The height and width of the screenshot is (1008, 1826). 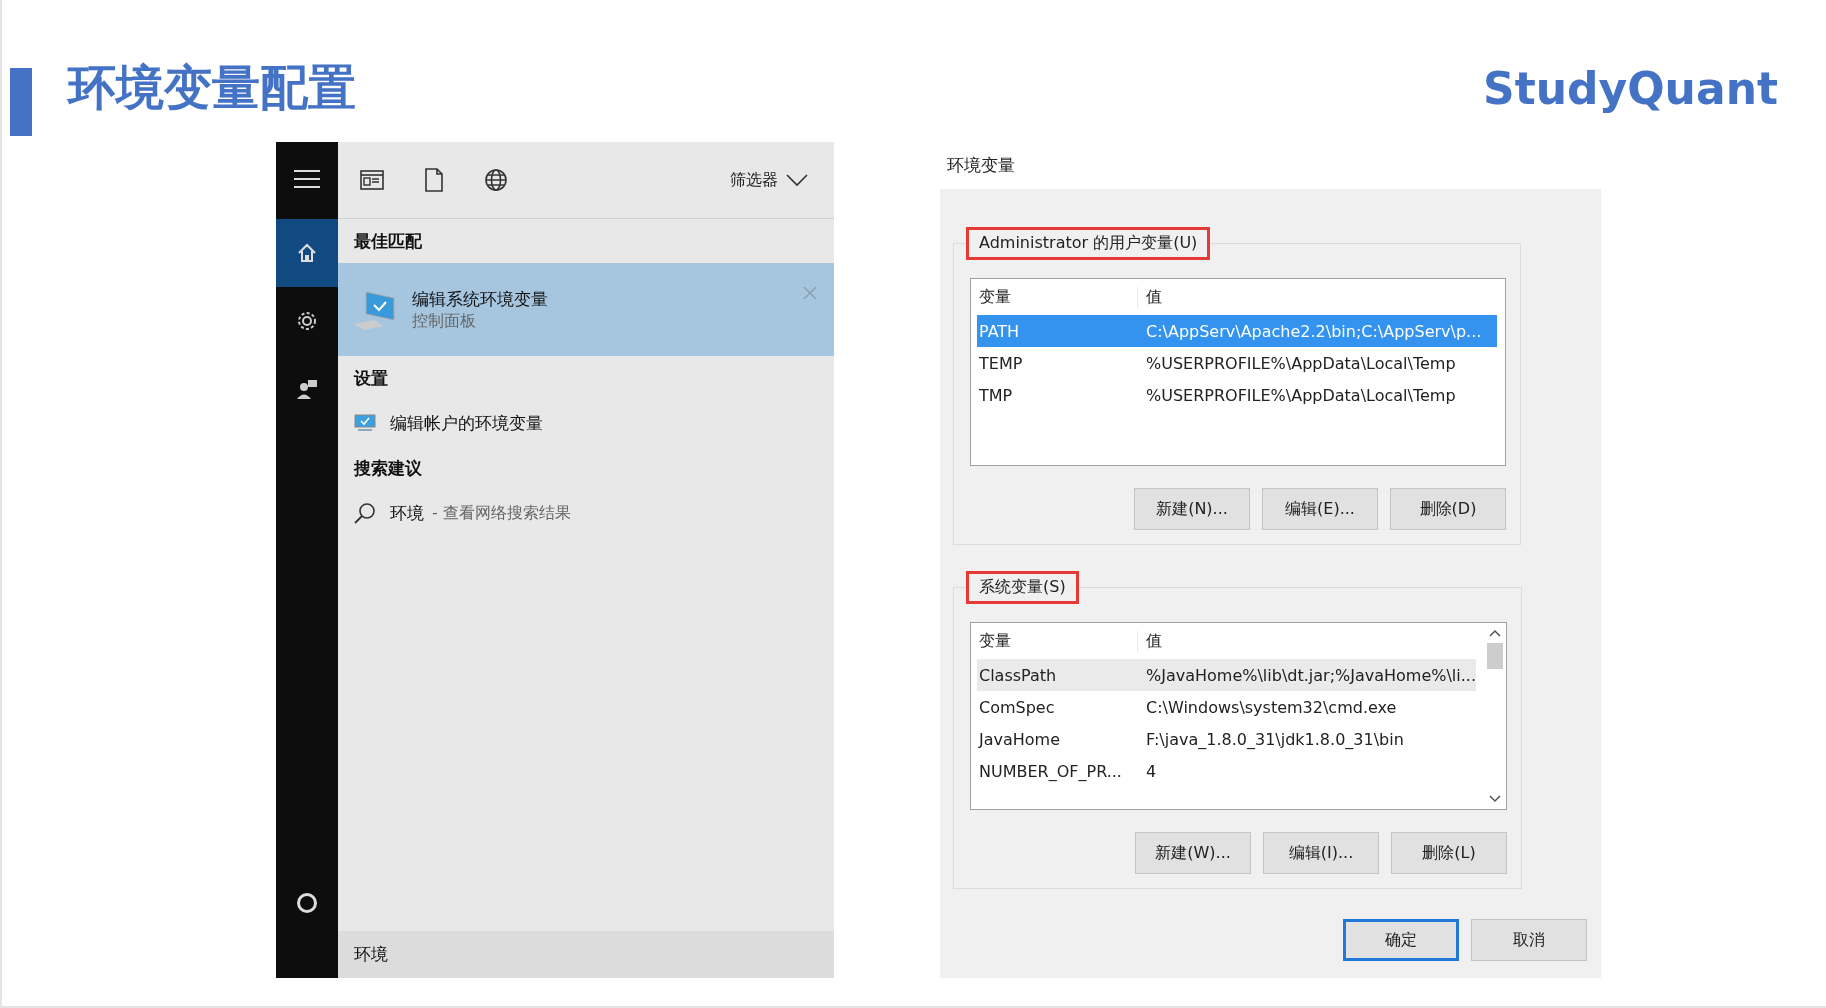 I want to click on chevron-up-icon, so click(x=1495, y=633).